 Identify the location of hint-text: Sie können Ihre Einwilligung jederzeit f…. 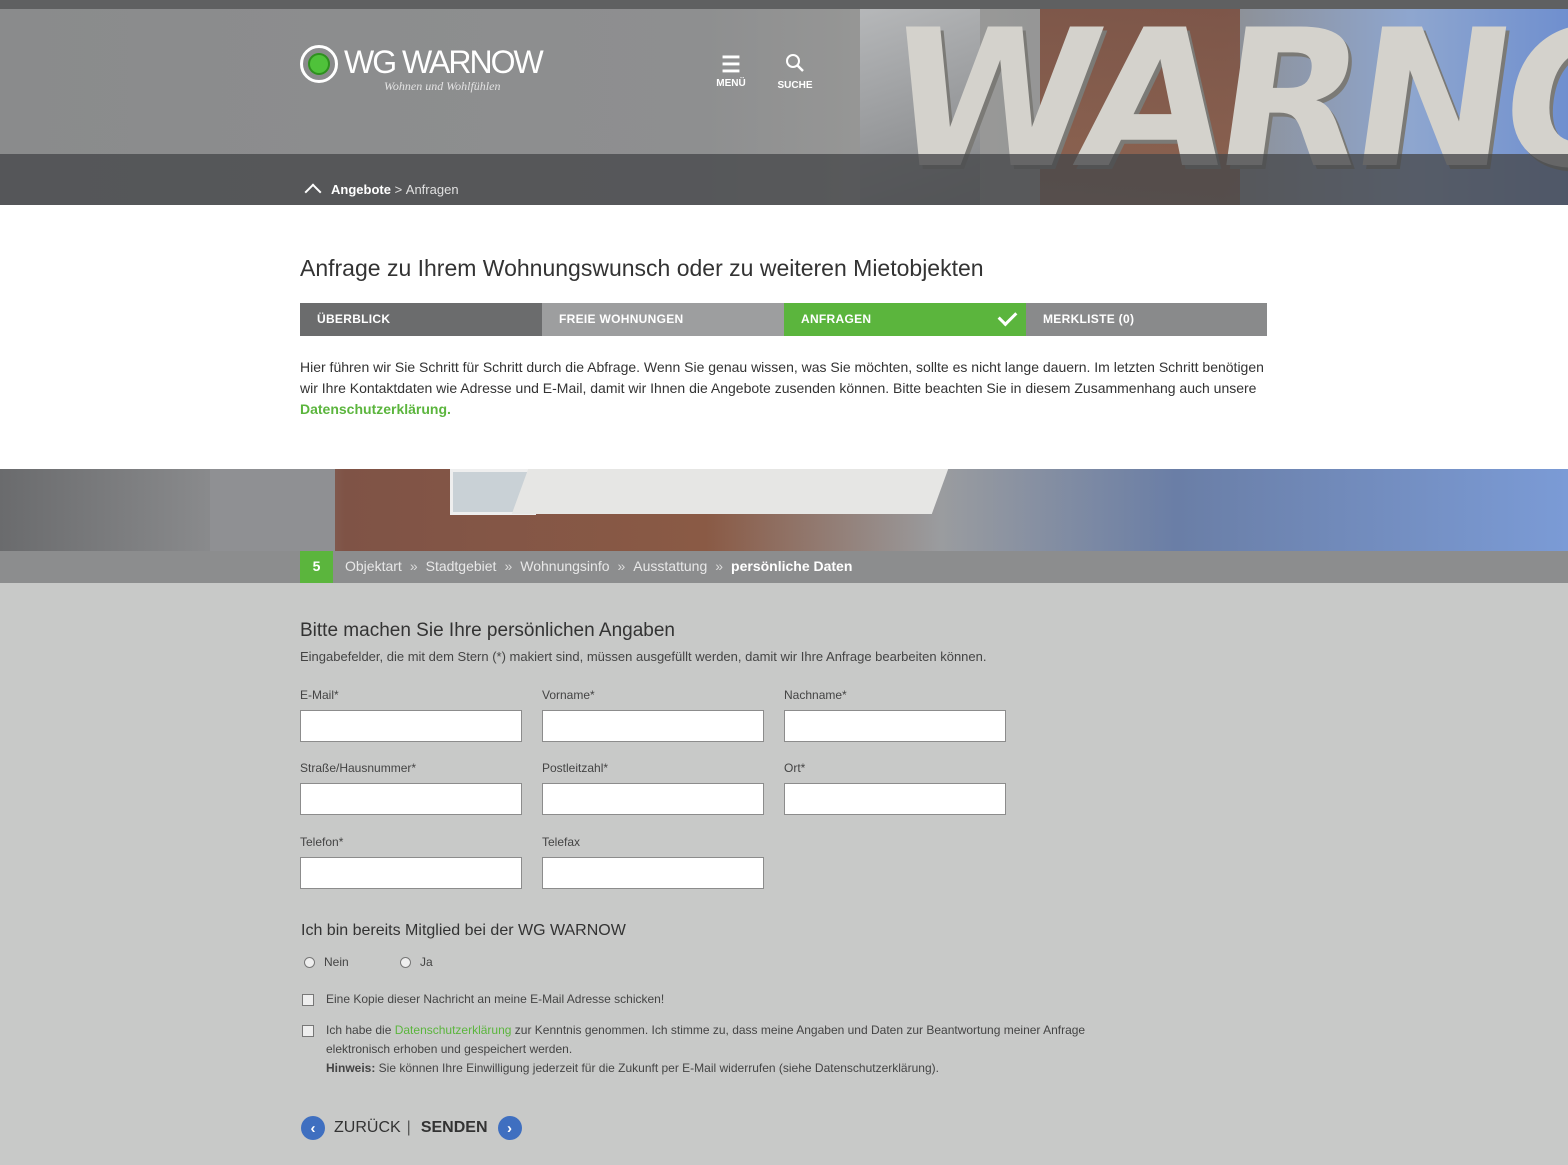
(657, 1068).